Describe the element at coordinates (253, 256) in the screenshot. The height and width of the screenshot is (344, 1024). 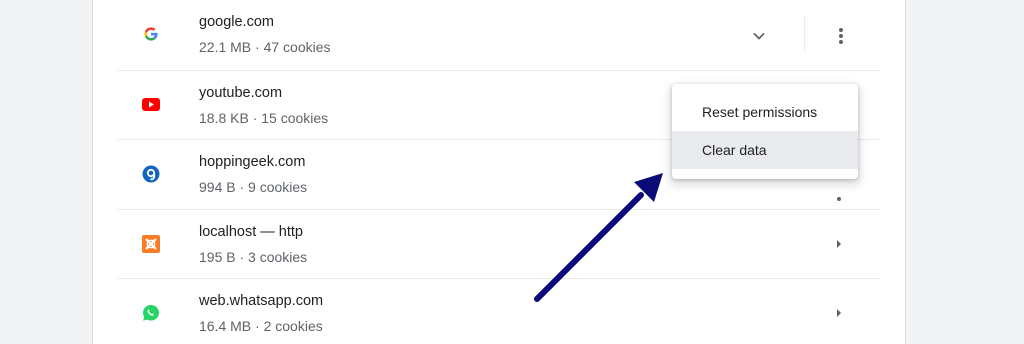
I see `site-storage-info: 195 B · 3 cookies` at that location.